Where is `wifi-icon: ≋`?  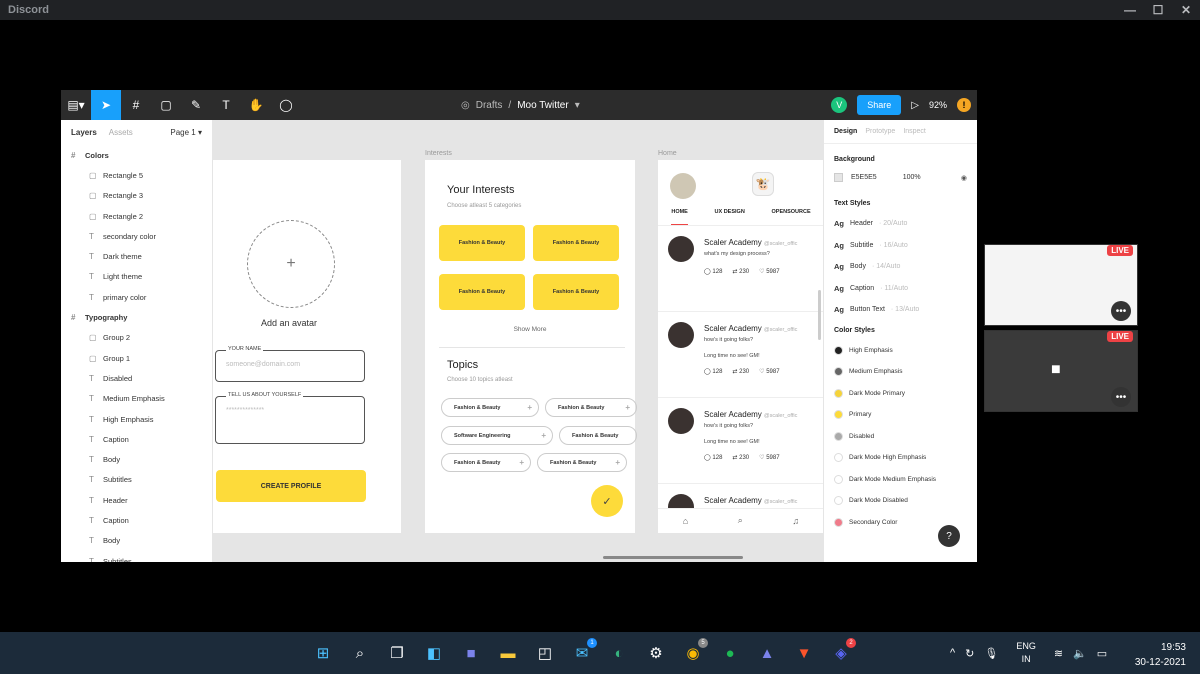
wifi-icon: ≋ is located at coordinates (1058, 653).